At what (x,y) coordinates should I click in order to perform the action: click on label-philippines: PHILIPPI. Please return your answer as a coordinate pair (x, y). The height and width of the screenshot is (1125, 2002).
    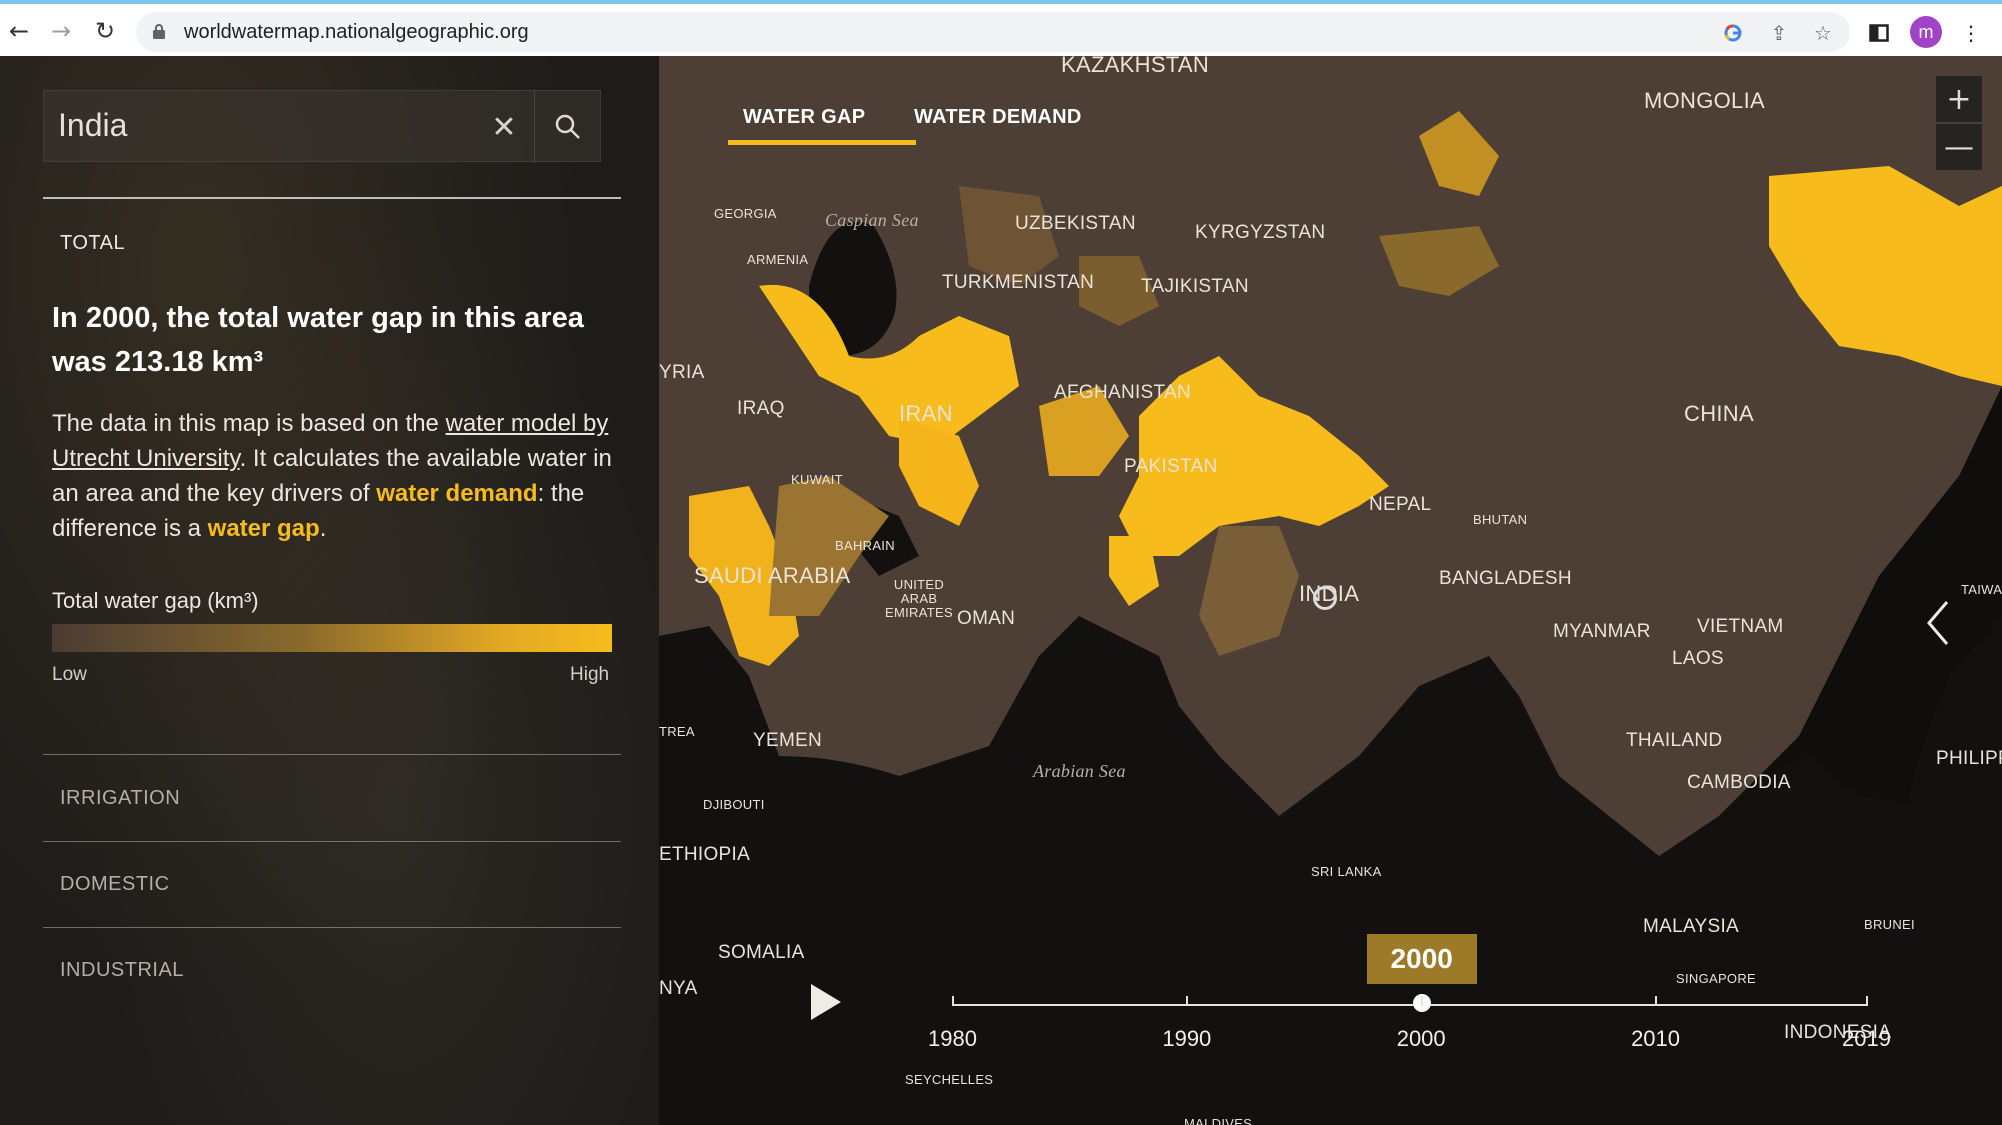
    Looking at the image, I should click on (1969, 758).